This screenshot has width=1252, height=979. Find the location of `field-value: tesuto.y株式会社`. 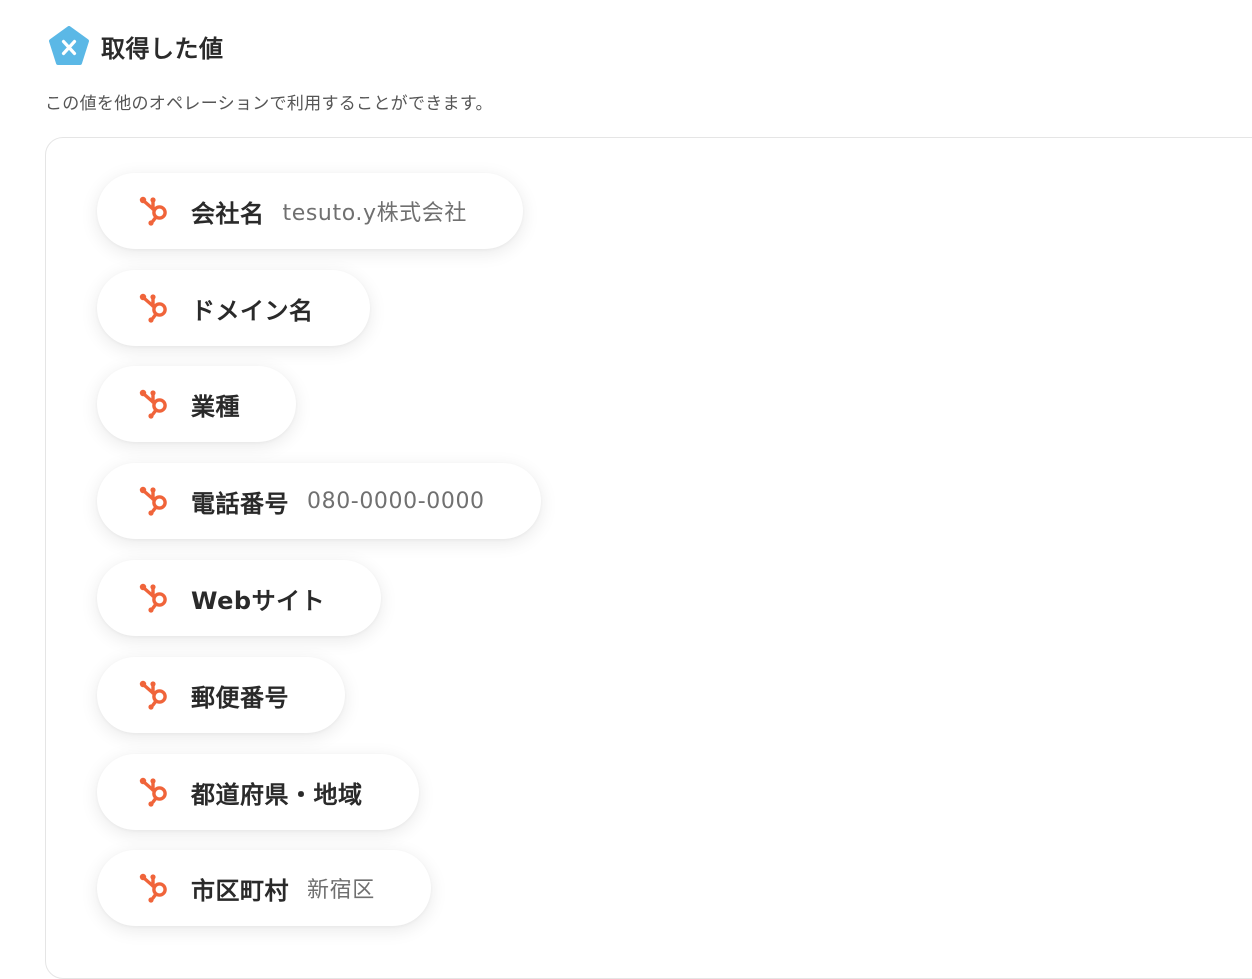

field-value: tesuto.y株式会社 is located at coordinates (374, 213).